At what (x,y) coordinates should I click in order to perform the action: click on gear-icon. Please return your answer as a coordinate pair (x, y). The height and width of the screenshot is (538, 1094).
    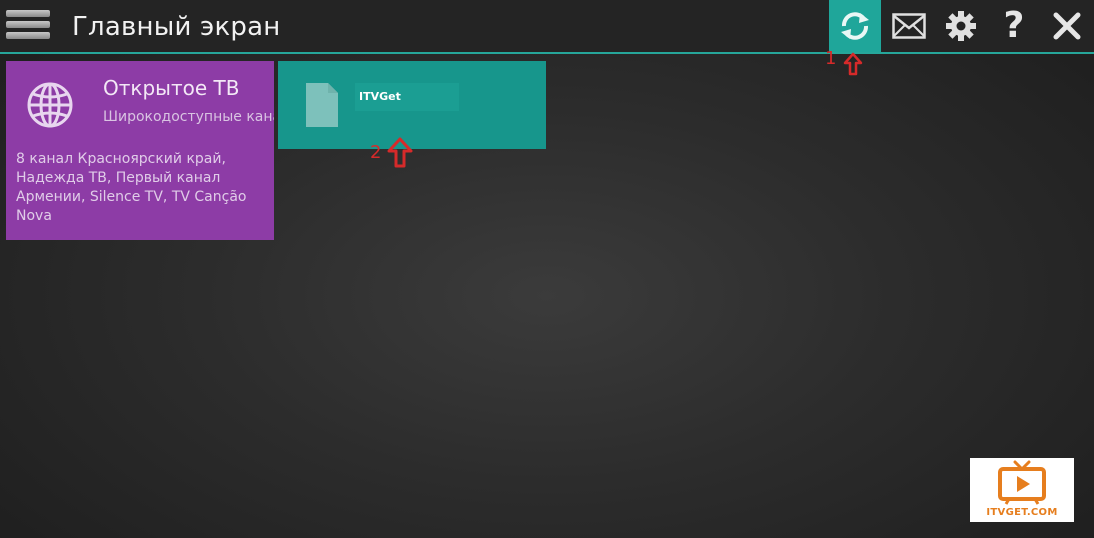
    Looking at the image, I should click on (961, 26).